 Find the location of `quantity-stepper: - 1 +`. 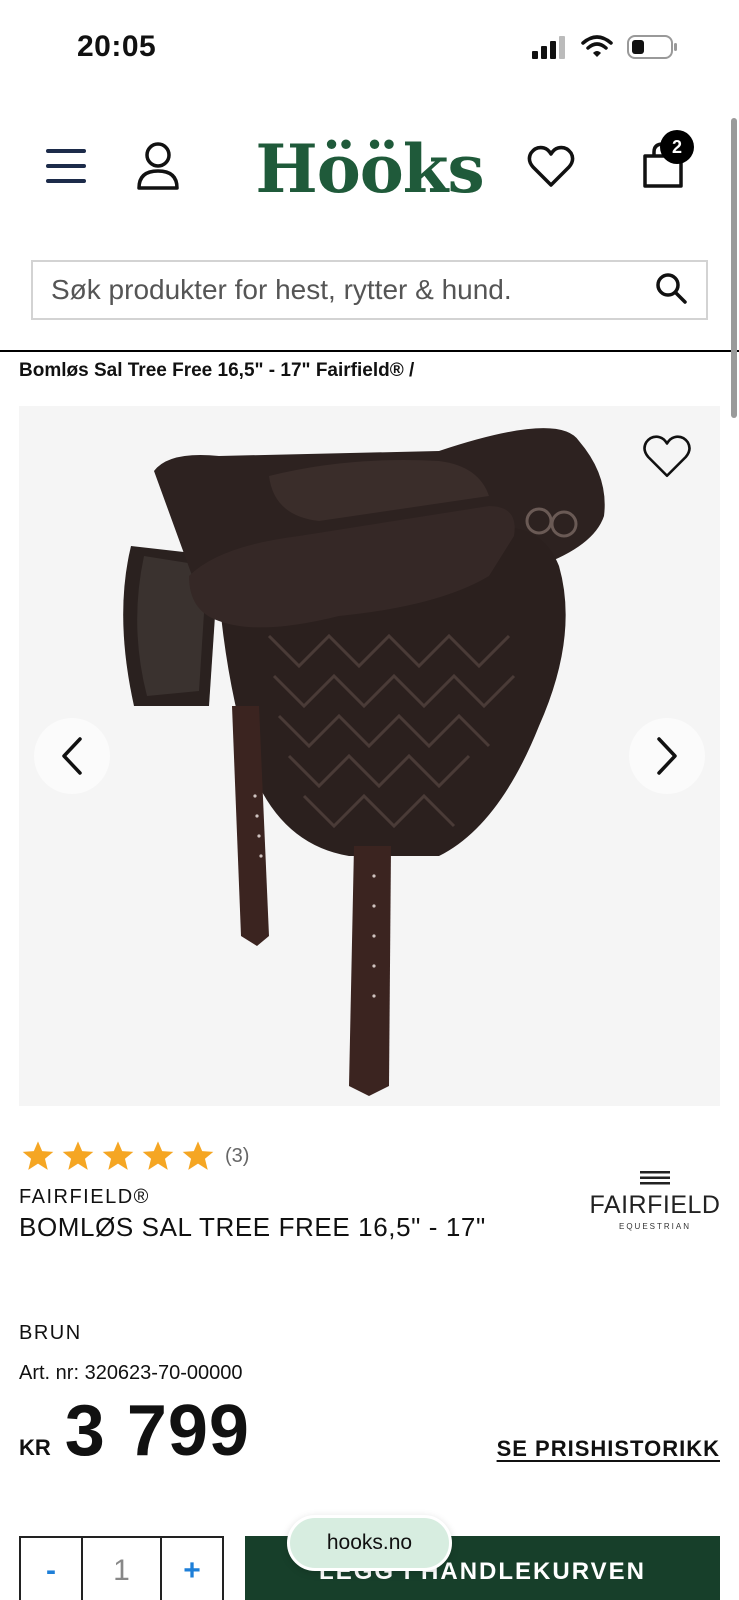

quantity-stepper: - 1 + is located at coordinates (121, 1568).